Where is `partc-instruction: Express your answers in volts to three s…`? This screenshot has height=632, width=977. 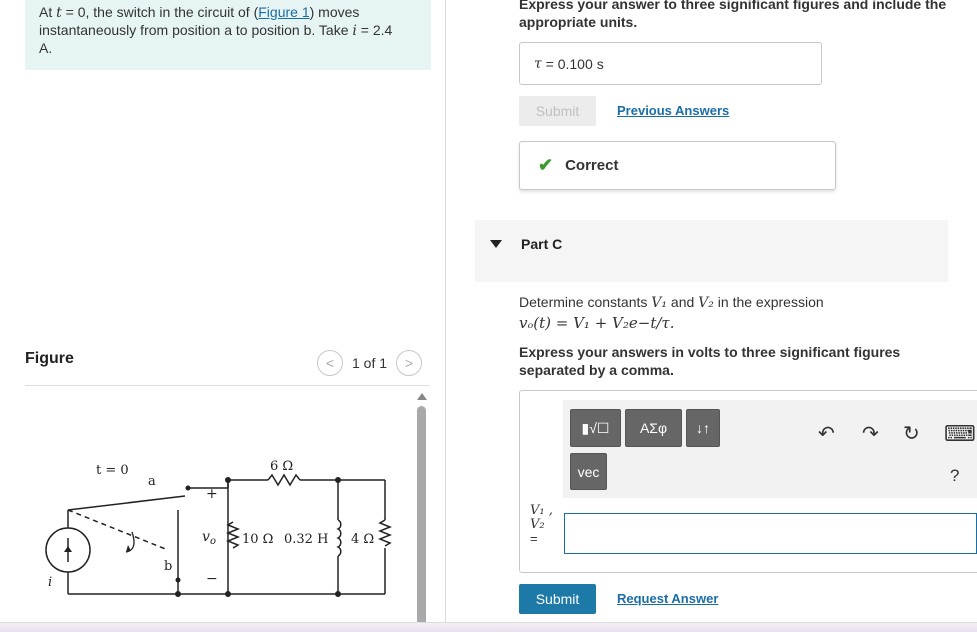 partc-instruction: Express your answers in volts to three s… is located at coordinates (710, 361).